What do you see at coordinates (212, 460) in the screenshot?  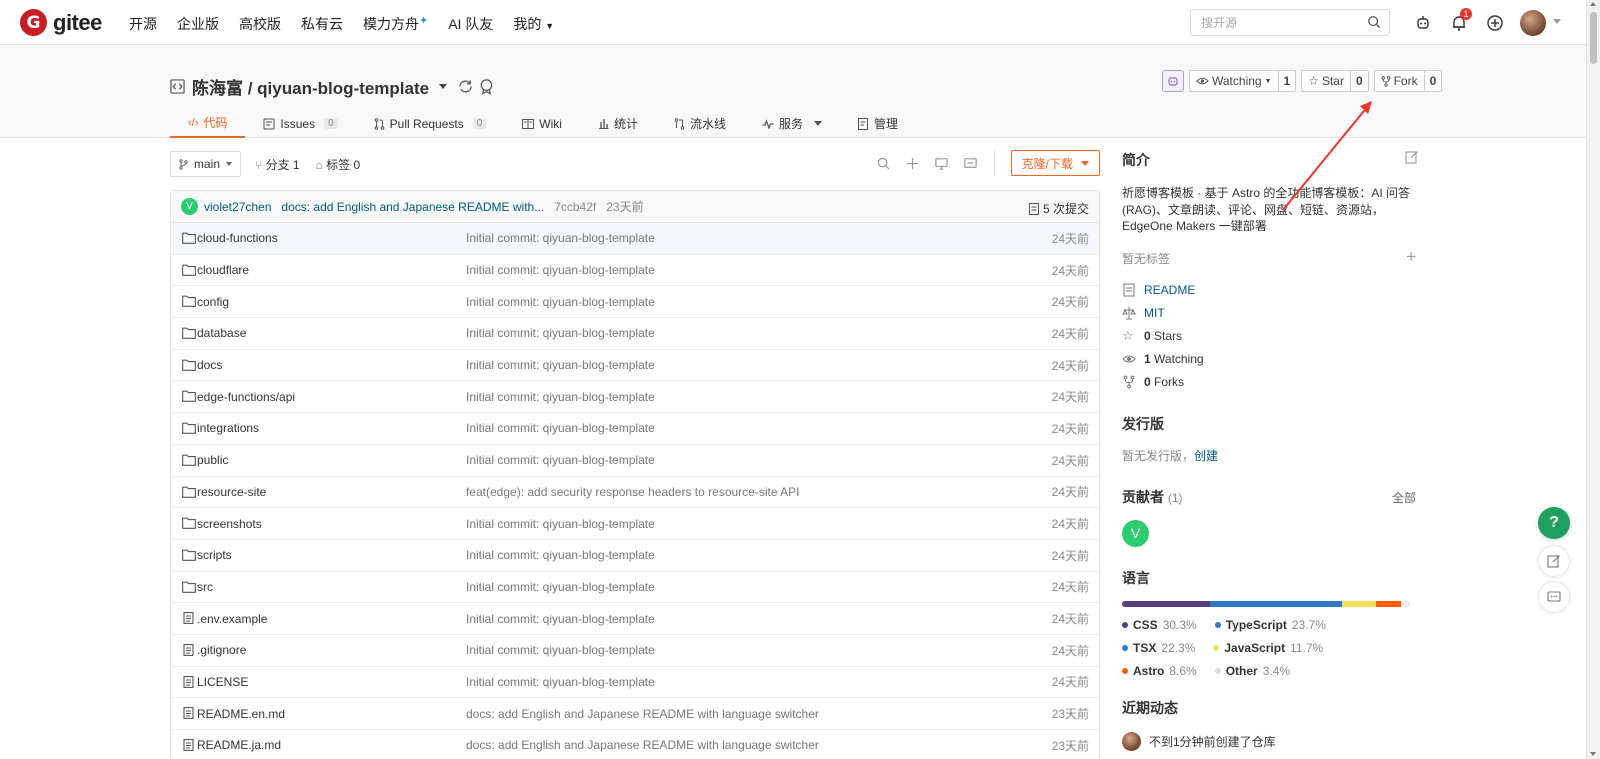 I see `file-name: public` at bounding box center [212, 460].